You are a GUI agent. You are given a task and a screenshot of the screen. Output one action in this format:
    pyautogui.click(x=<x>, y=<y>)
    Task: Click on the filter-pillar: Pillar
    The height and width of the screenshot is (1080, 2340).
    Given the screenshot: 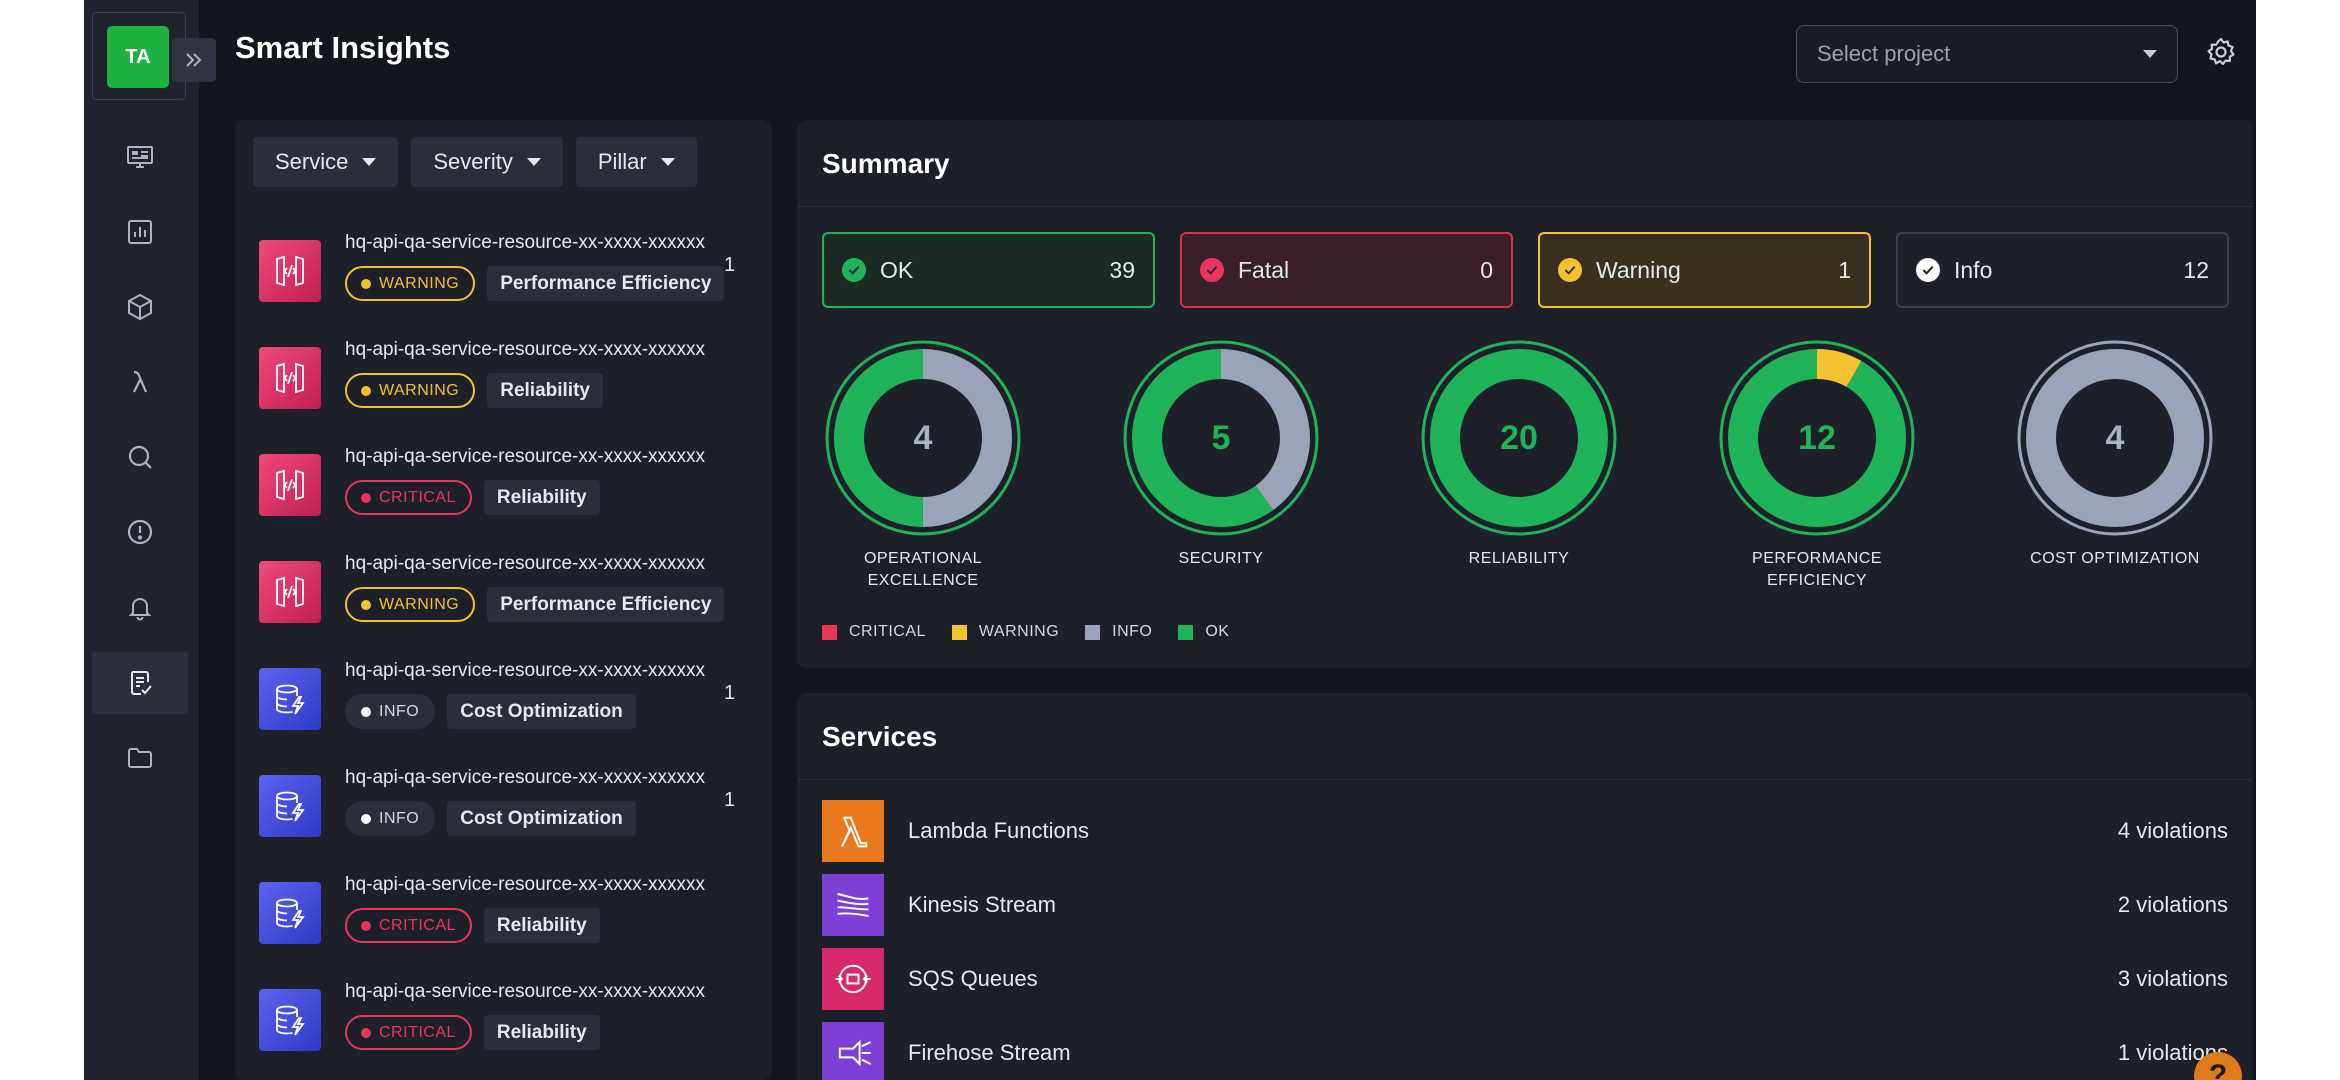 What is the action you would take?
    pyautogui.click(x=636, y=162)
    